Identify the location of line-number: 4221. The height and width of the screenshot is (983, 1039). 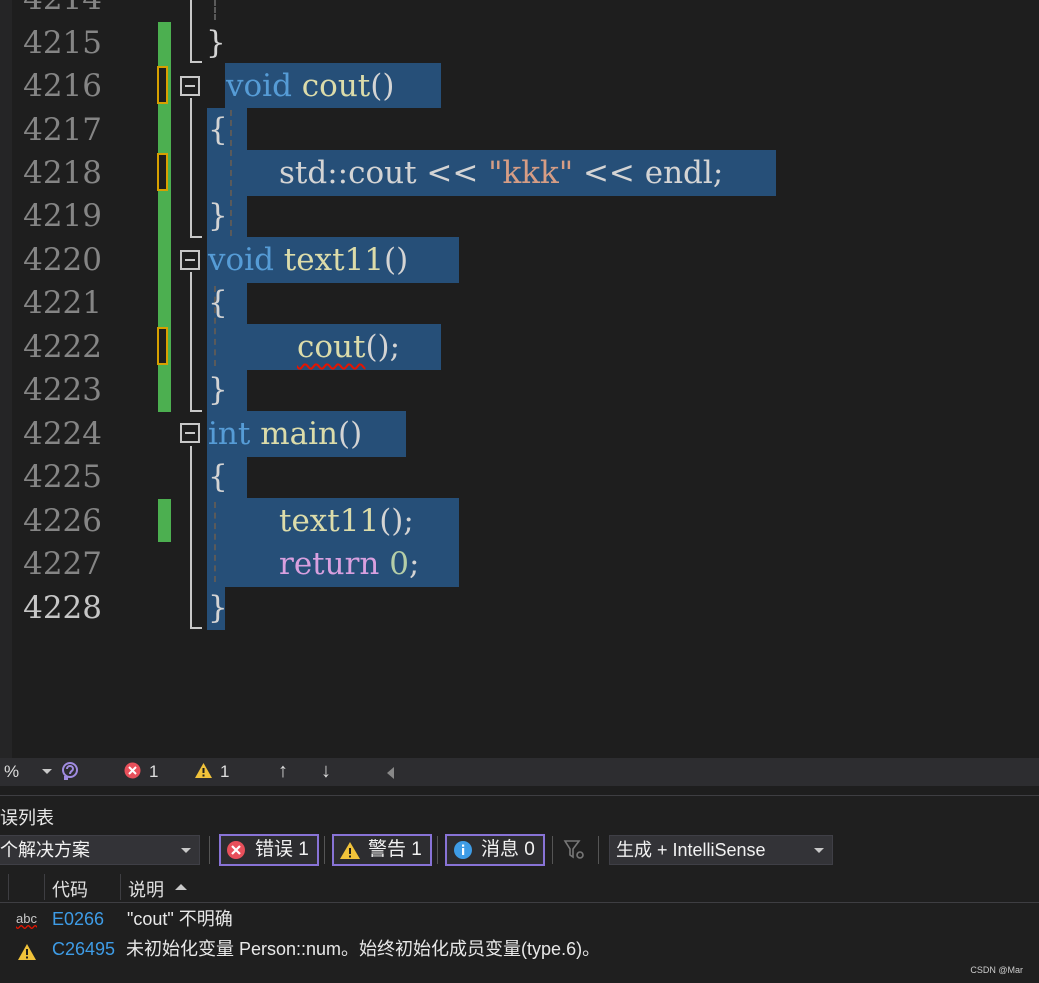
(62, 303).